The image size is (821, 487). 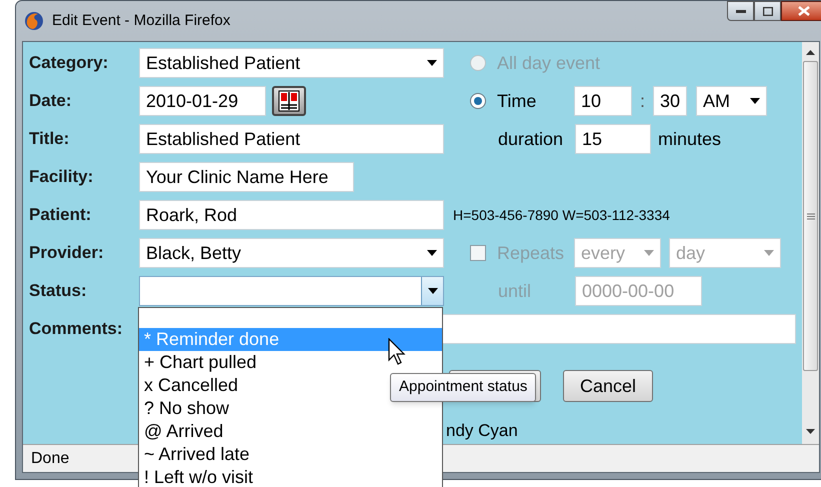 I want to click on browser-logo-icon, so click(x=34, y=21).